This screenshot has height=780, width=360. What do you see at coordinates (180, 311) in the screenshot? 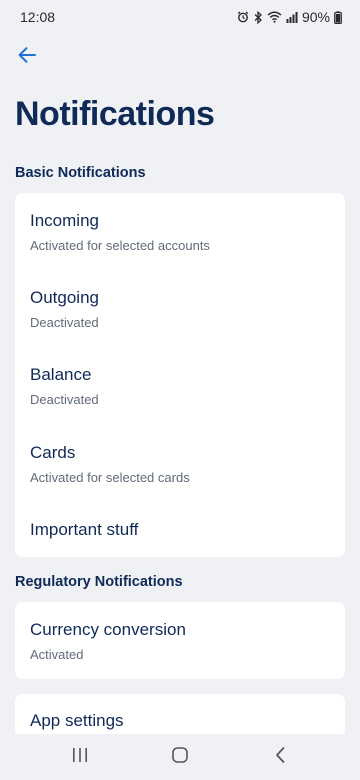
I see `notification-item-outgoing: Outgoing Deactivated` at bounding box center [180, 311].